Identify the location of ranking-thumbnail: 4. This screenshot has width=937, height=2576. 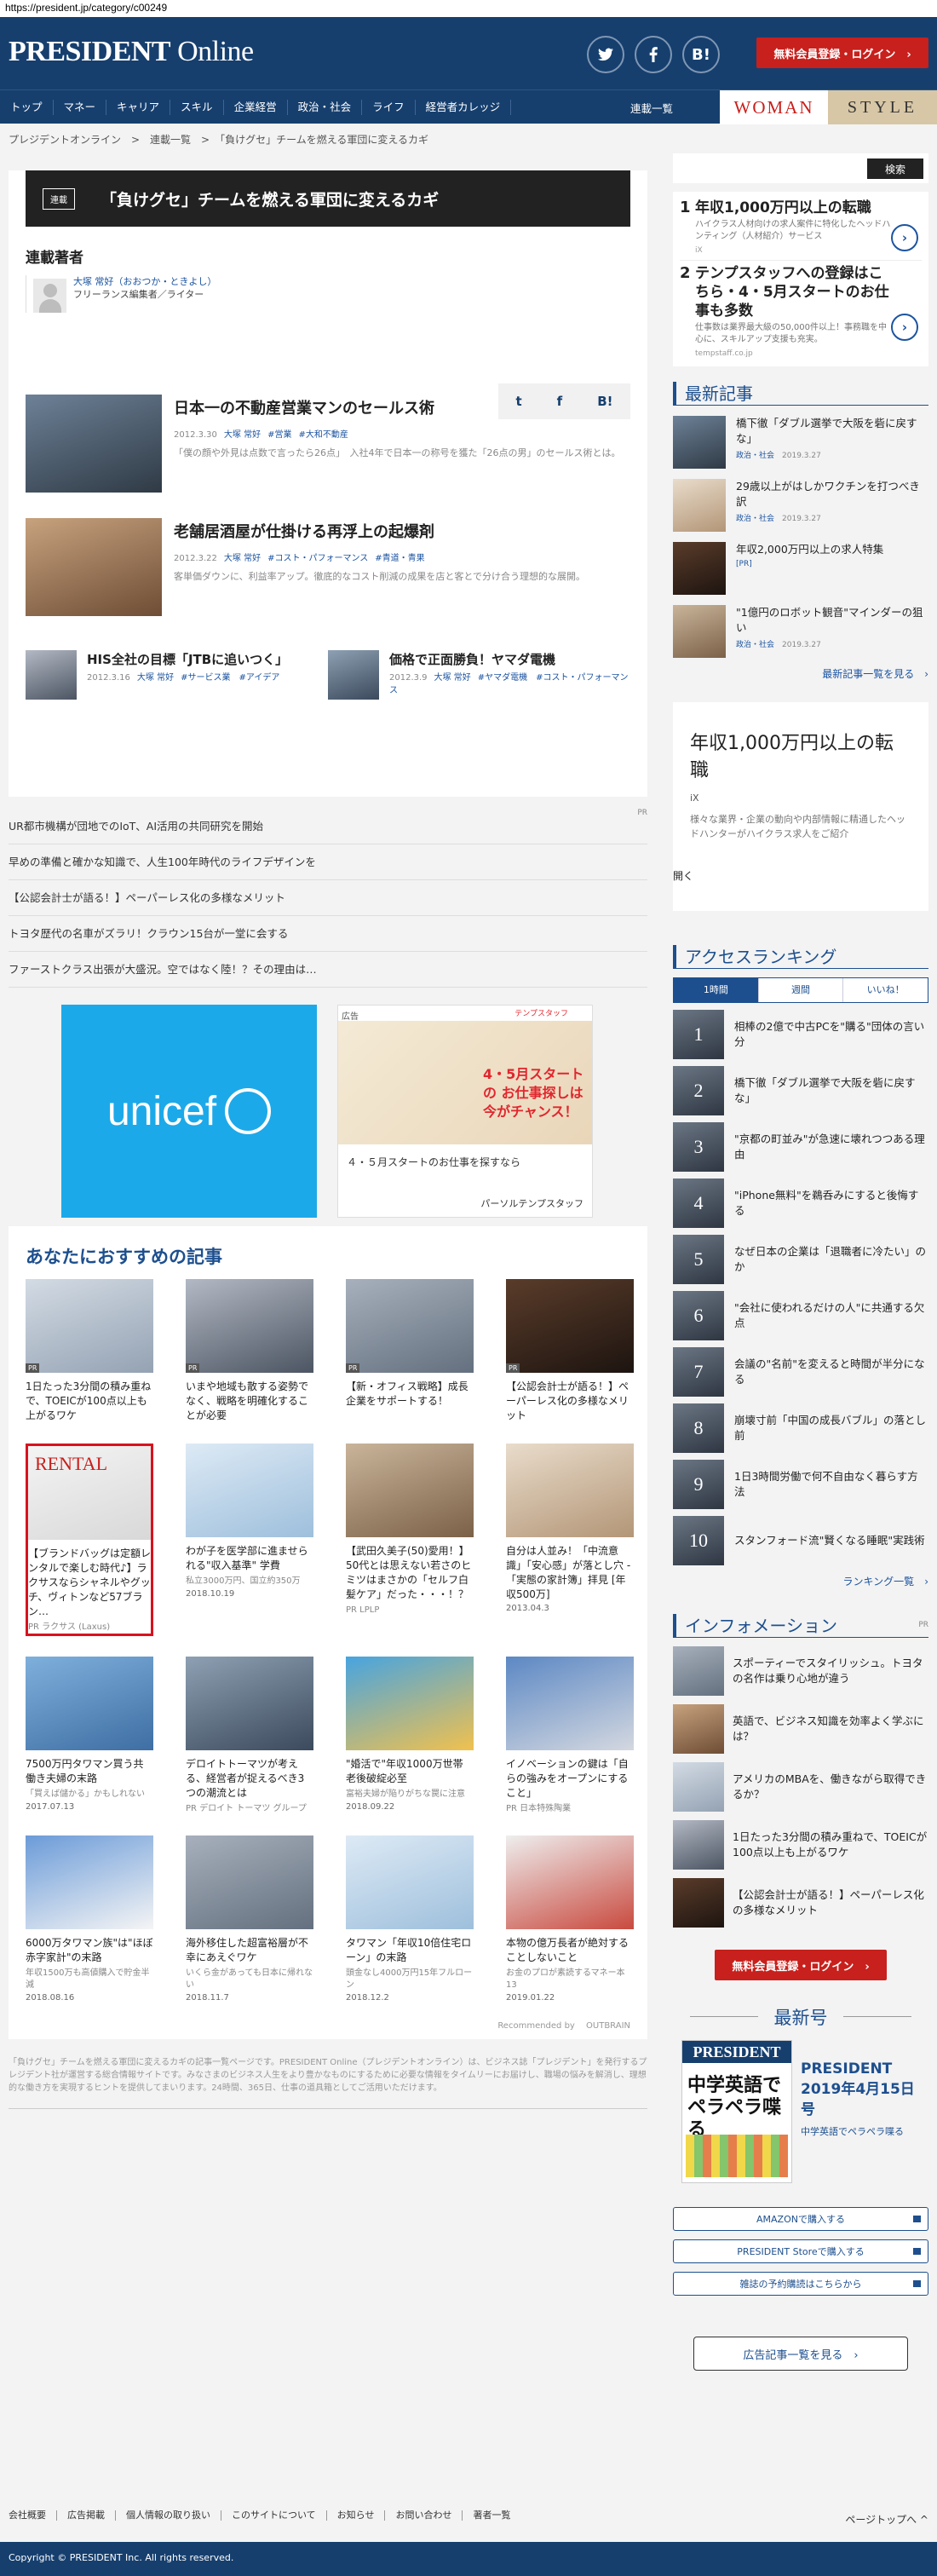
(698, 1203).